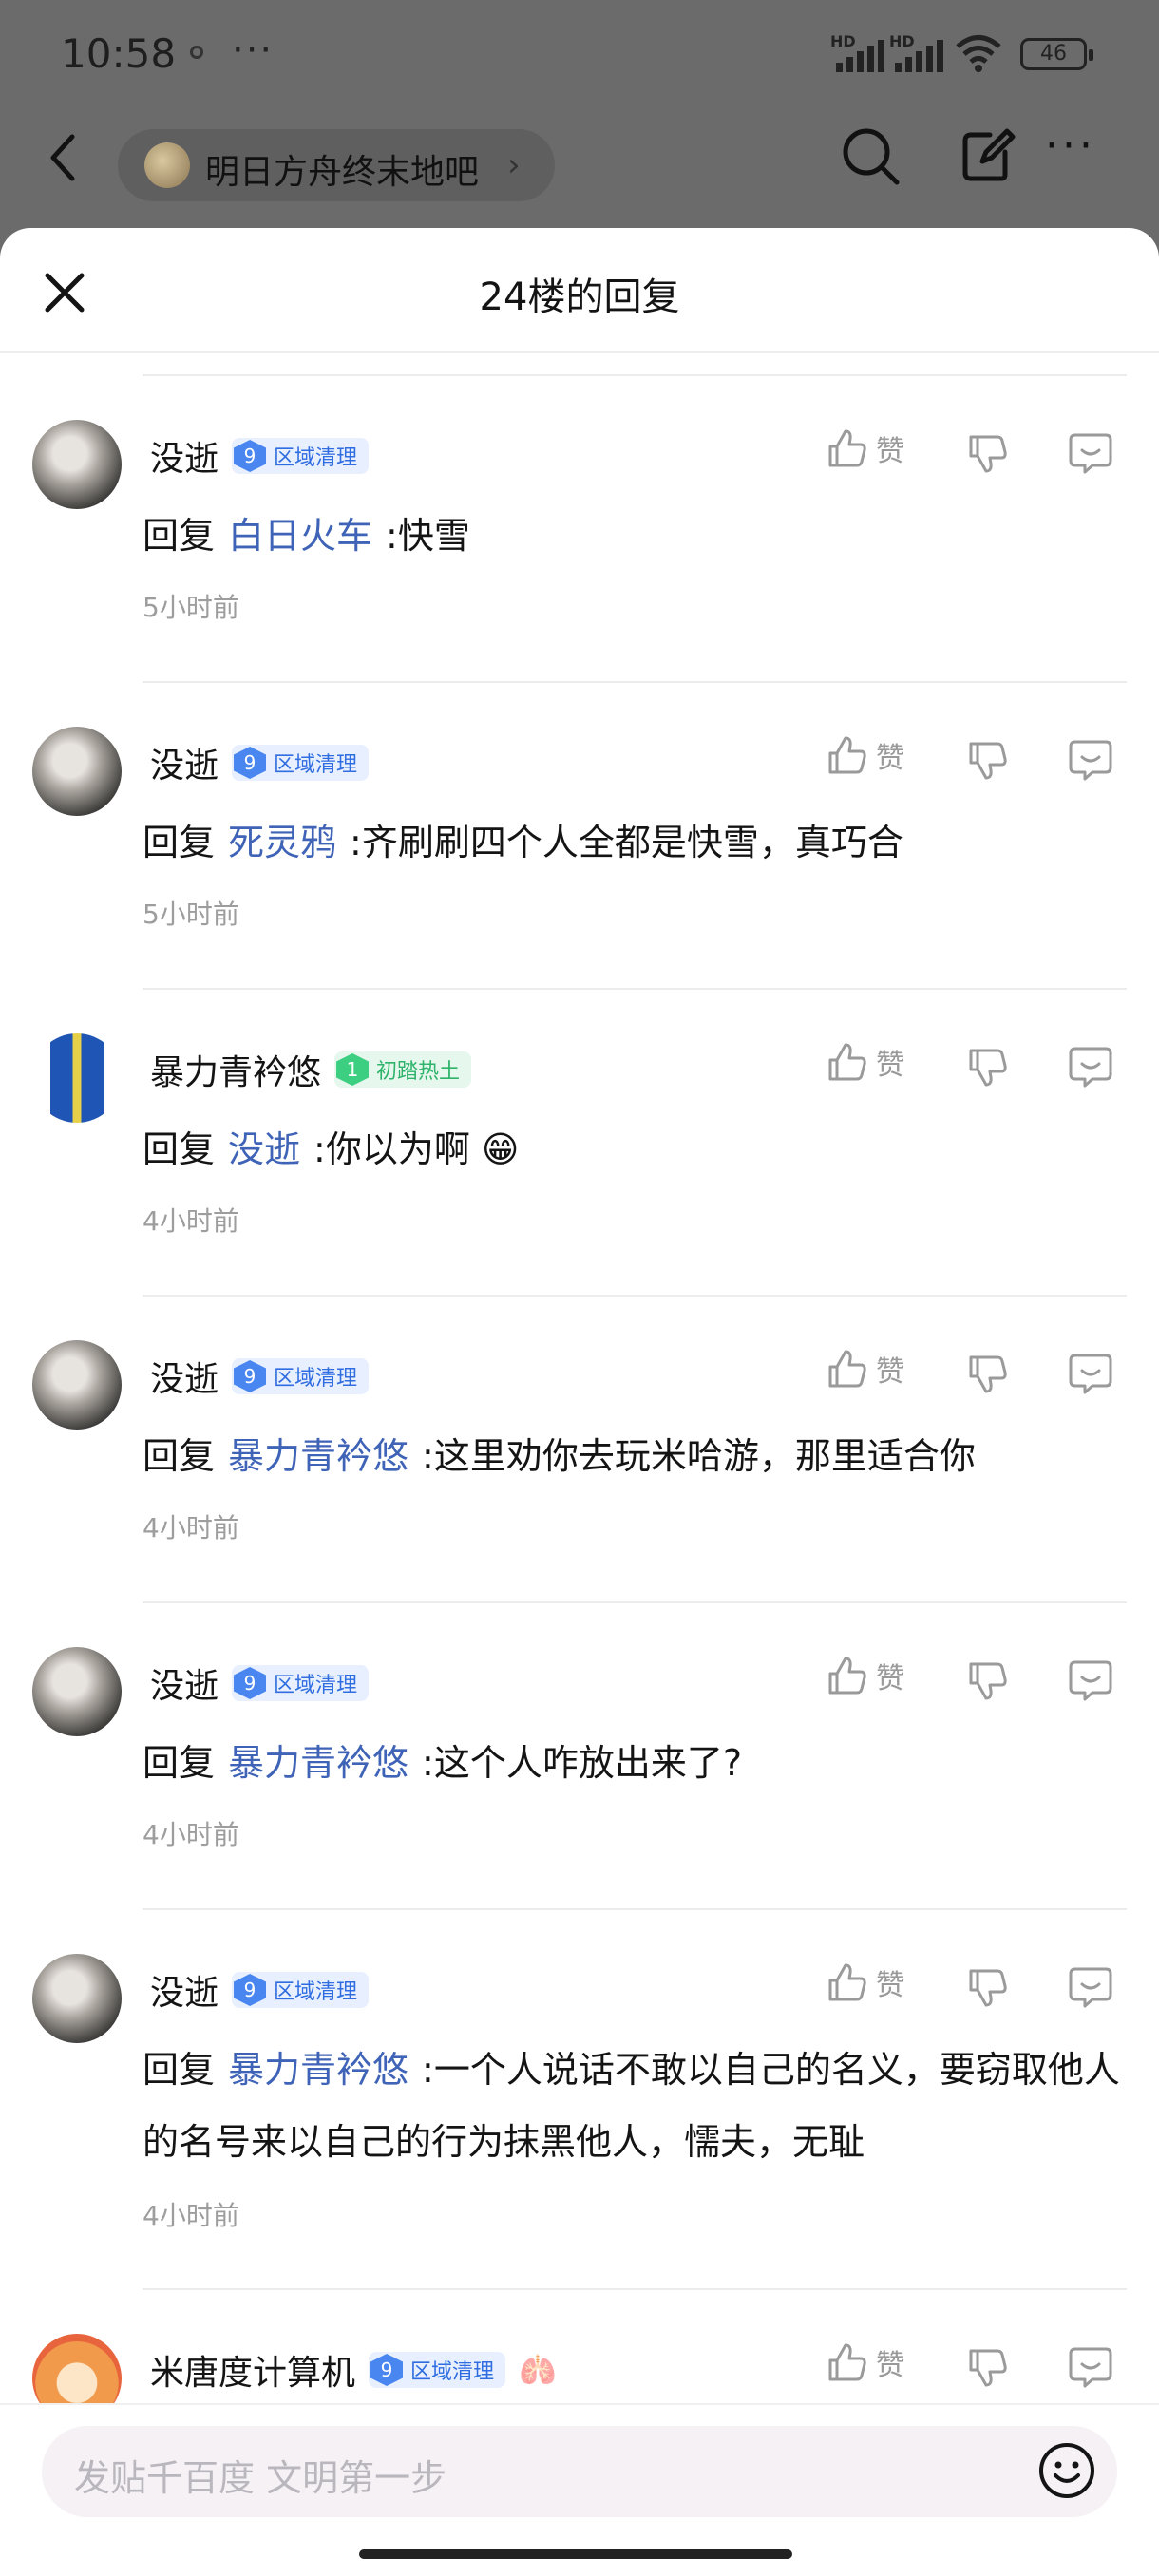 The image size is (1159, 2576). What do you see at coordinates (235, 1069) in the screenshot?
I see `username: 暴力青衿悠` at bounding box center [235, 1069].